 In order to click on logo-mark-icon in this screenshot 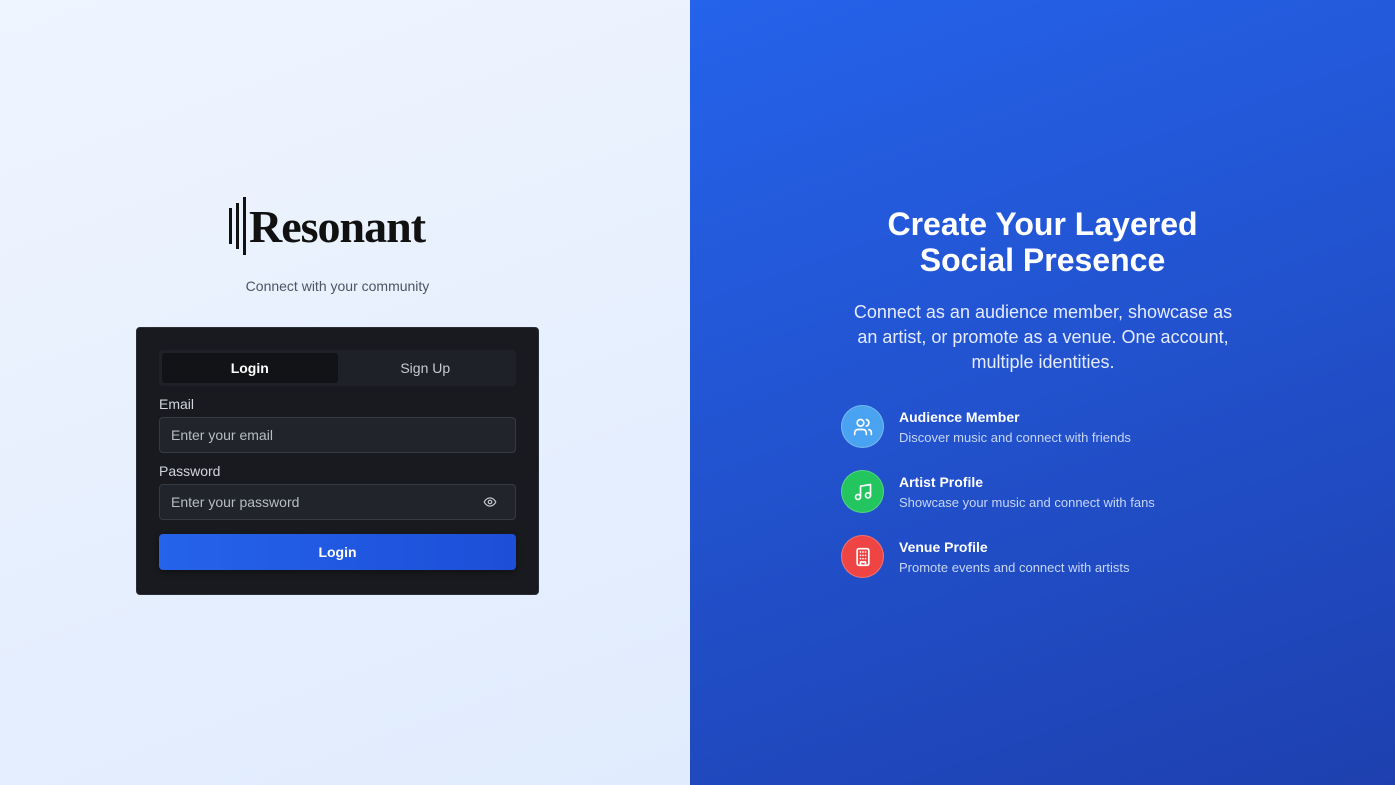, I will do `click(237, 226)`.